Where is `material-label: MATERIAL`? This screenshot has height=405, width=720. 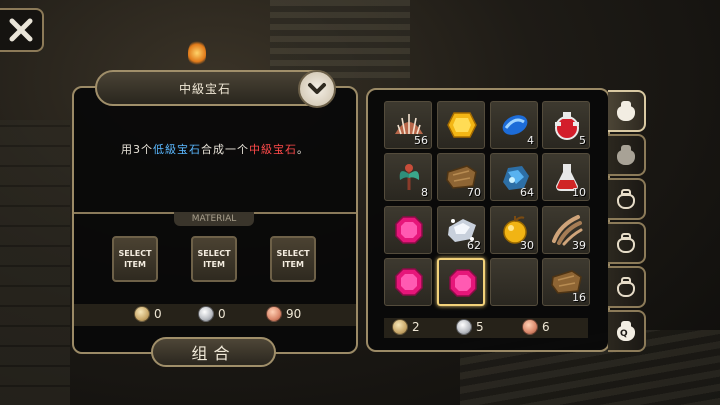
material-label: MATERIAL is located at coordinates (214, 219).